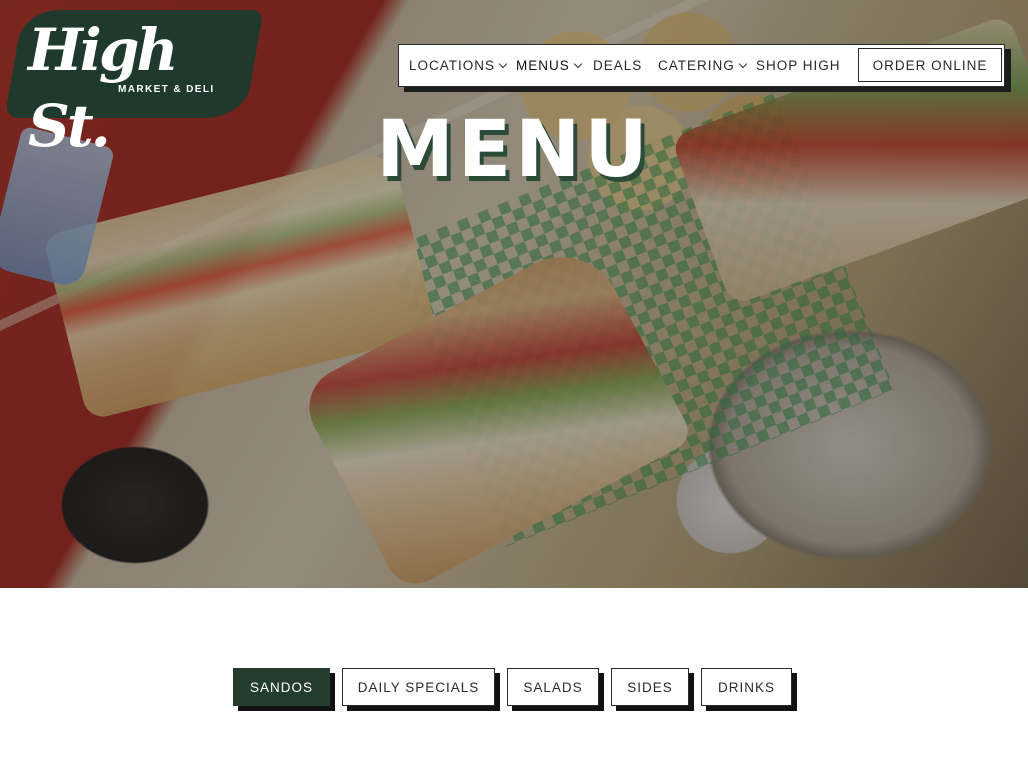 The width and height of the screenshot is (1028, 760). I want to click on tab-salads: SALADS, so click(553, 687).